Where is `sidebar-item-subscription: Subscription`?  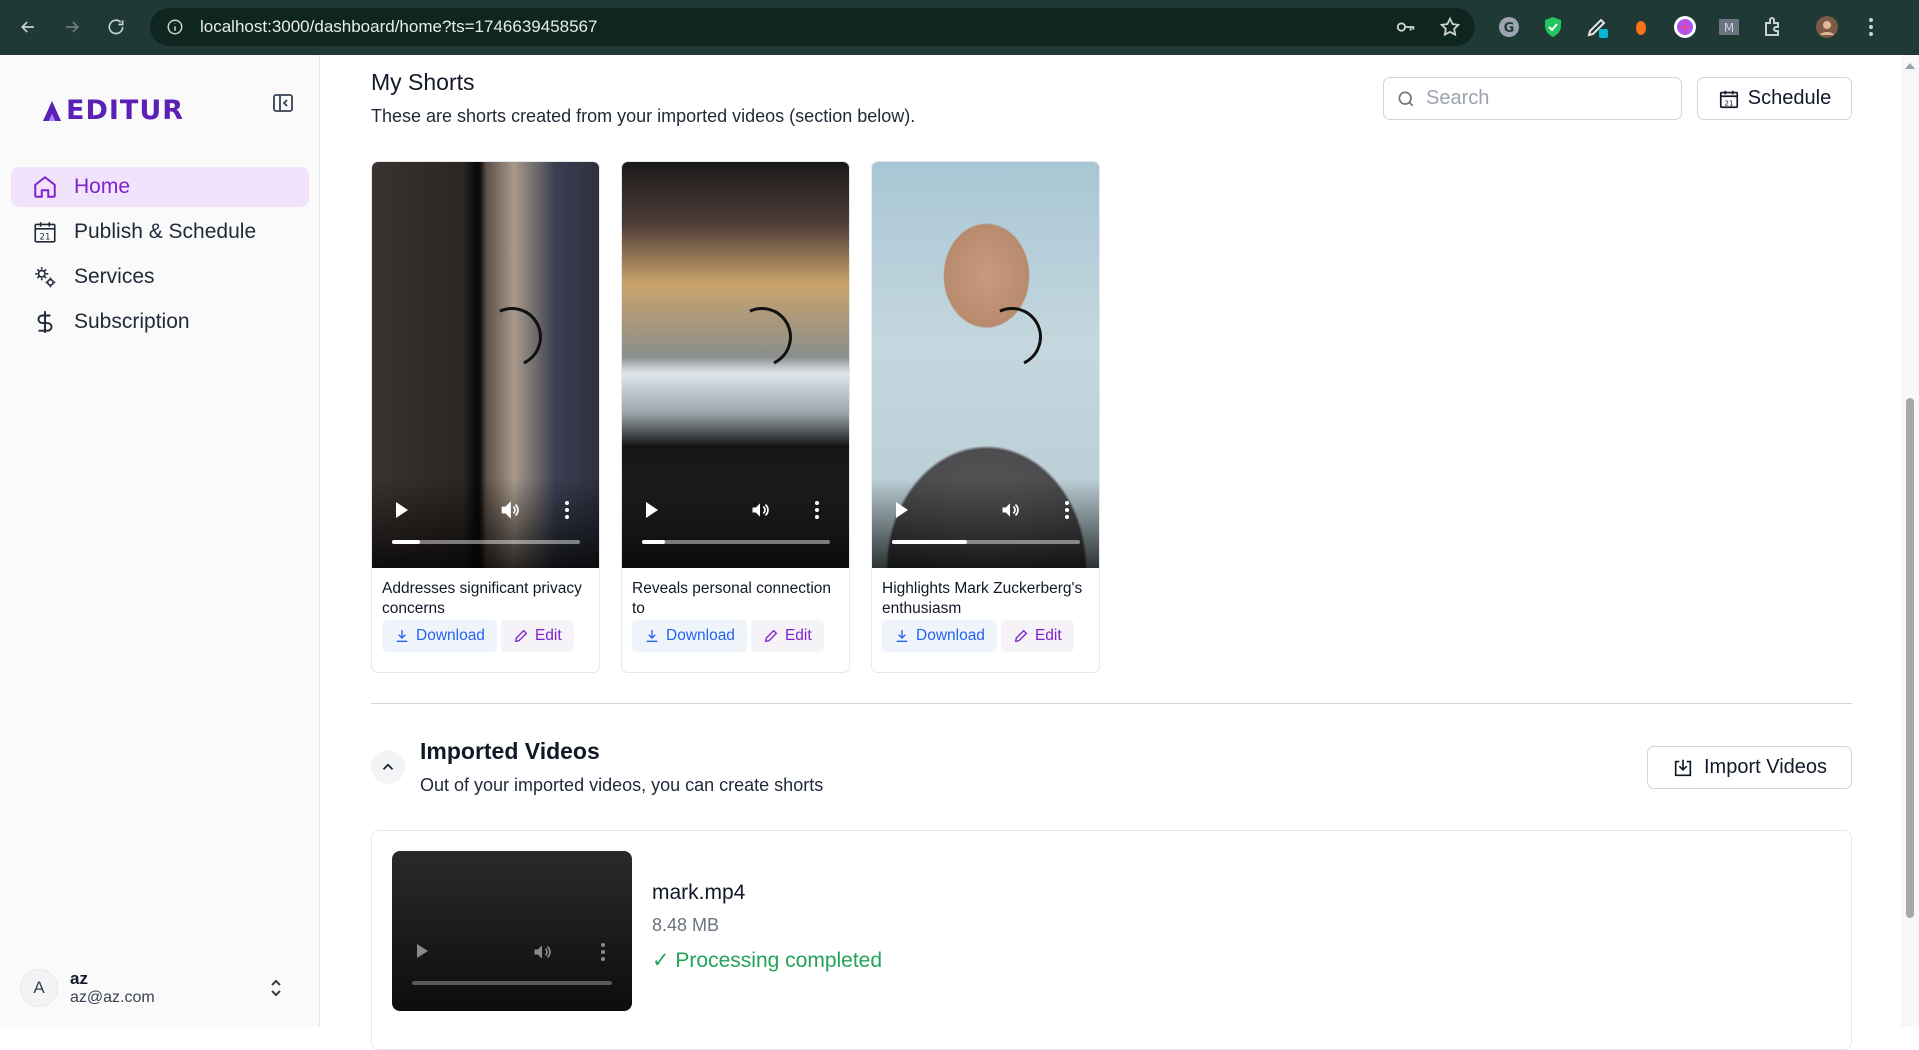
sidebar-item-subscription: Subscription is located at coordinates (160, 322).